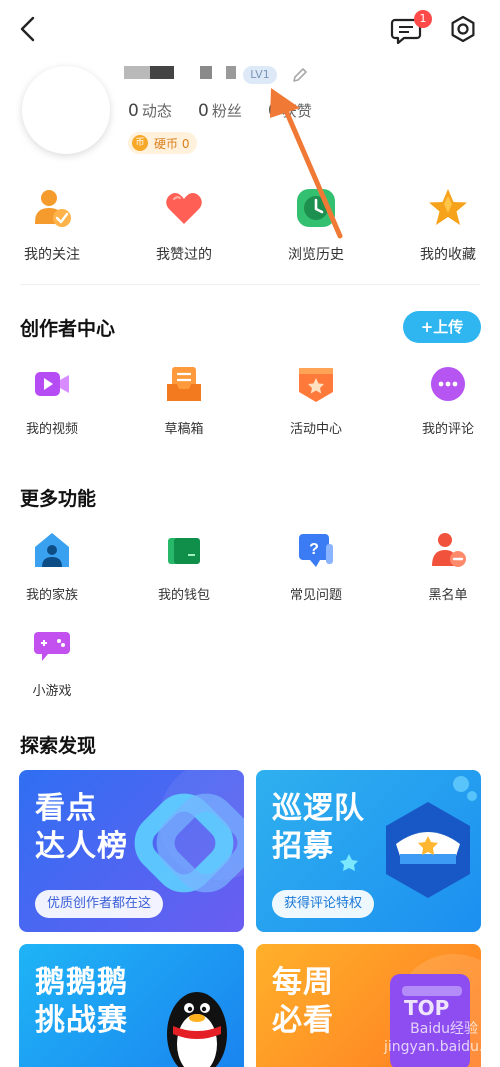  What do you see at coordinates (68, 329) in the screenshot?
I see `section-title-creator: 创作者中心` at bounding box center [68, 329].